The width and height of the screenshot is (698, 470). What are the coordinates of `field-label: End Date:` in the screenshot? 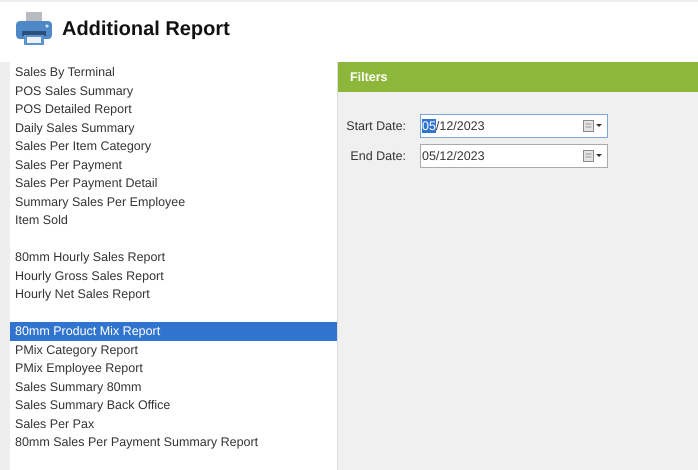 It's located at (378, 156).